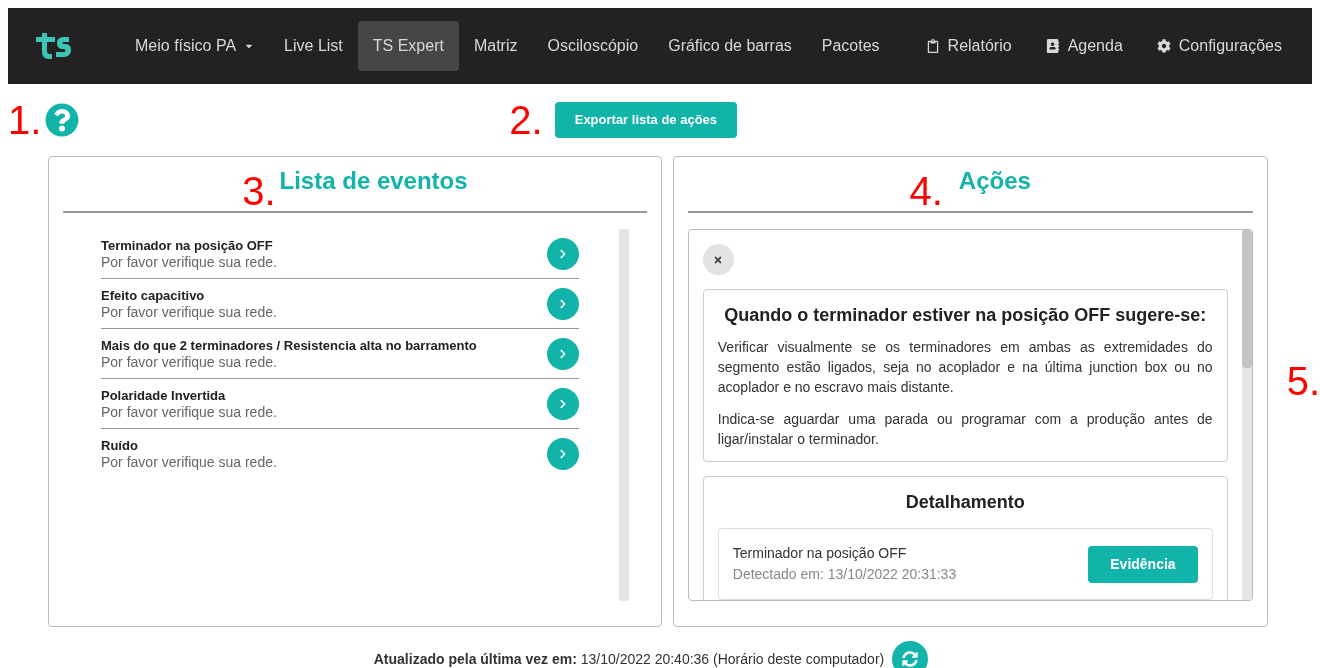  Describe the element at coordinates (965, 367) in the screenshot. I see `suggestion-paragraph: Verificar visualmente se os terminadores em ambas as extremidades do segmento estão ligados, seja no acoplador e na última junction box ou no acoplador e no escravo mais distante.` at that location.